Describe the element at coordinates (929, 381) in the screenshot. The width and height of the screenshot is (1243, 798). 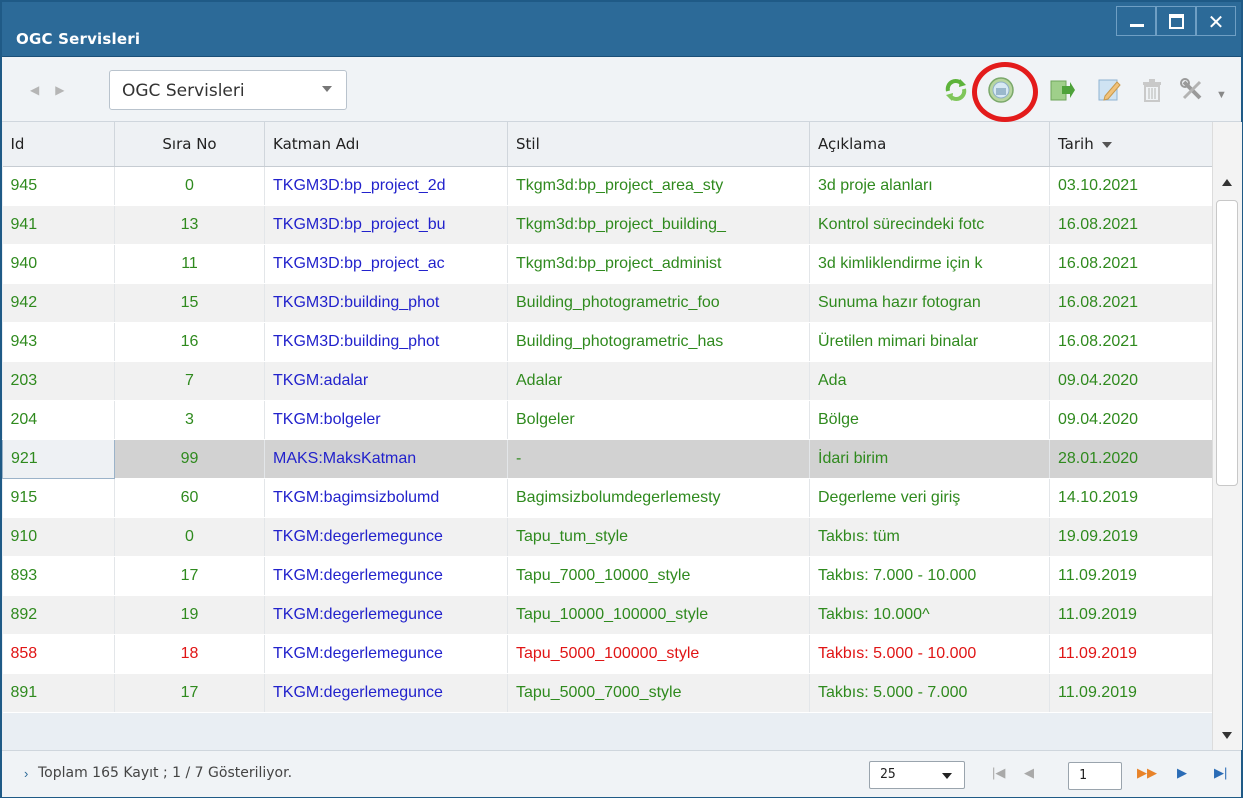
I see `cell-aciklama: Ada` at that location.